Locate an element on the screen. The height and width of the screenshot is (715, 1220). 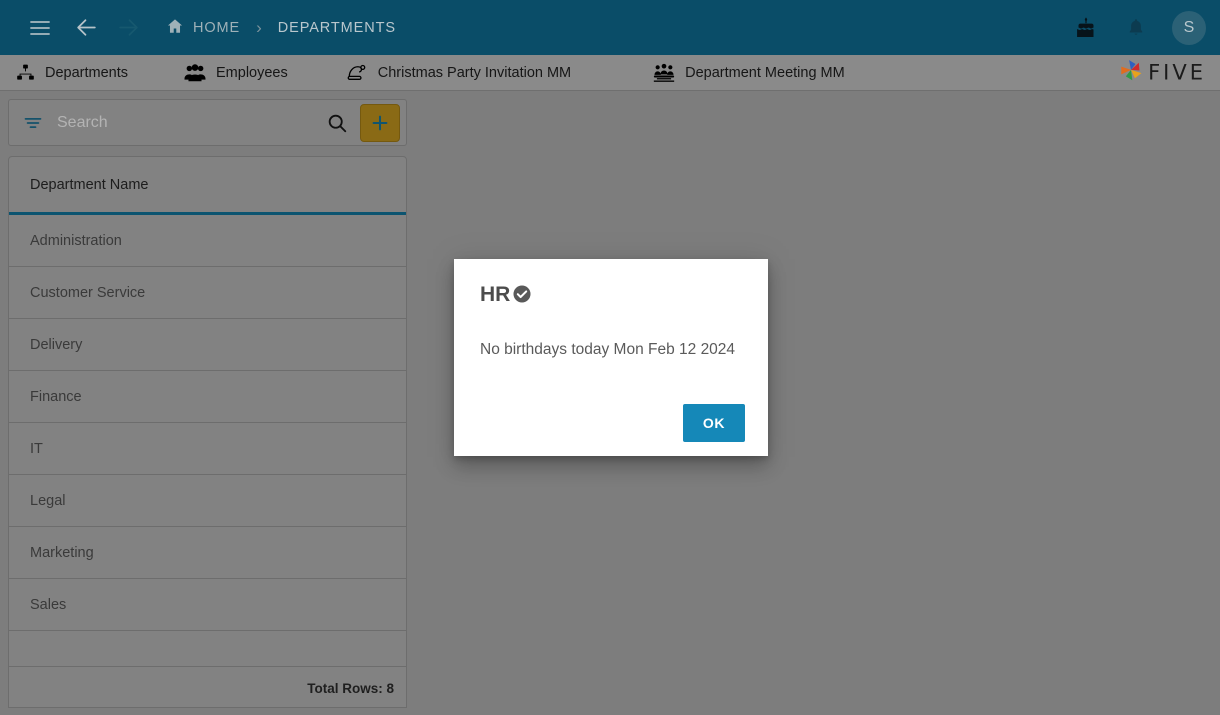
app-header-left: HOME › DEPARTMENTS is located at coordinates (543, 28).